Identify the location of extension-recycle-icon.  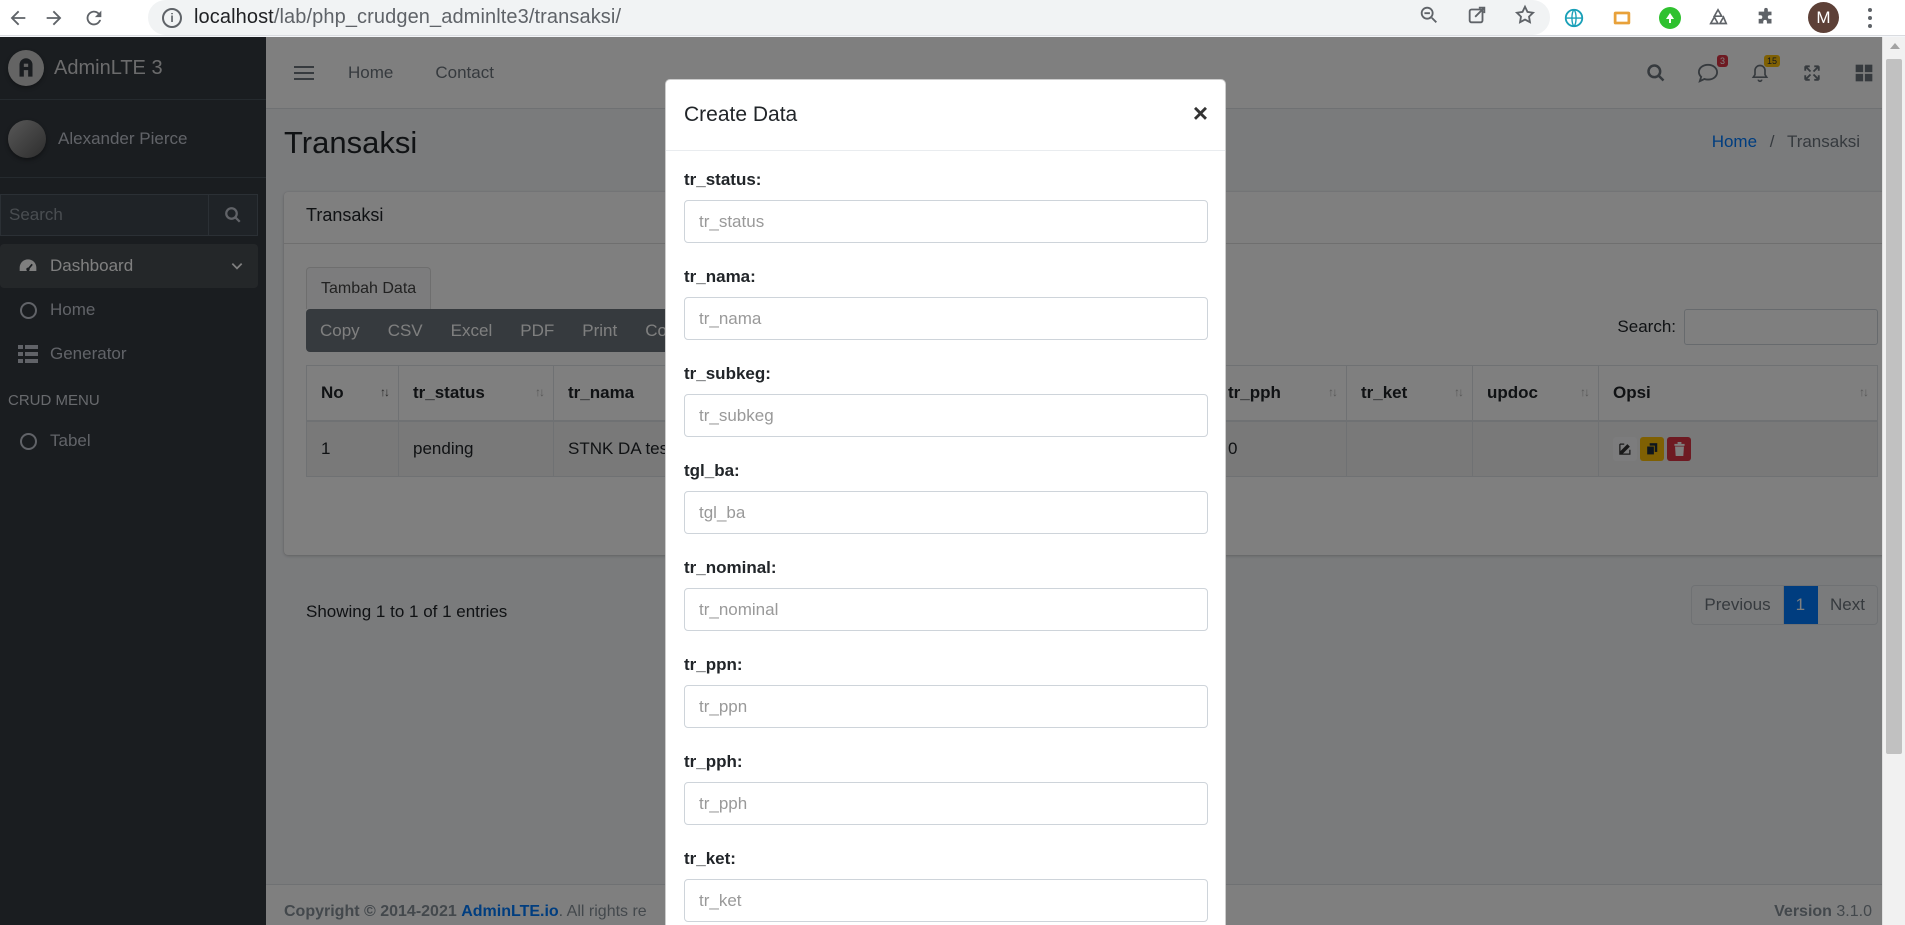
(1718, 18).